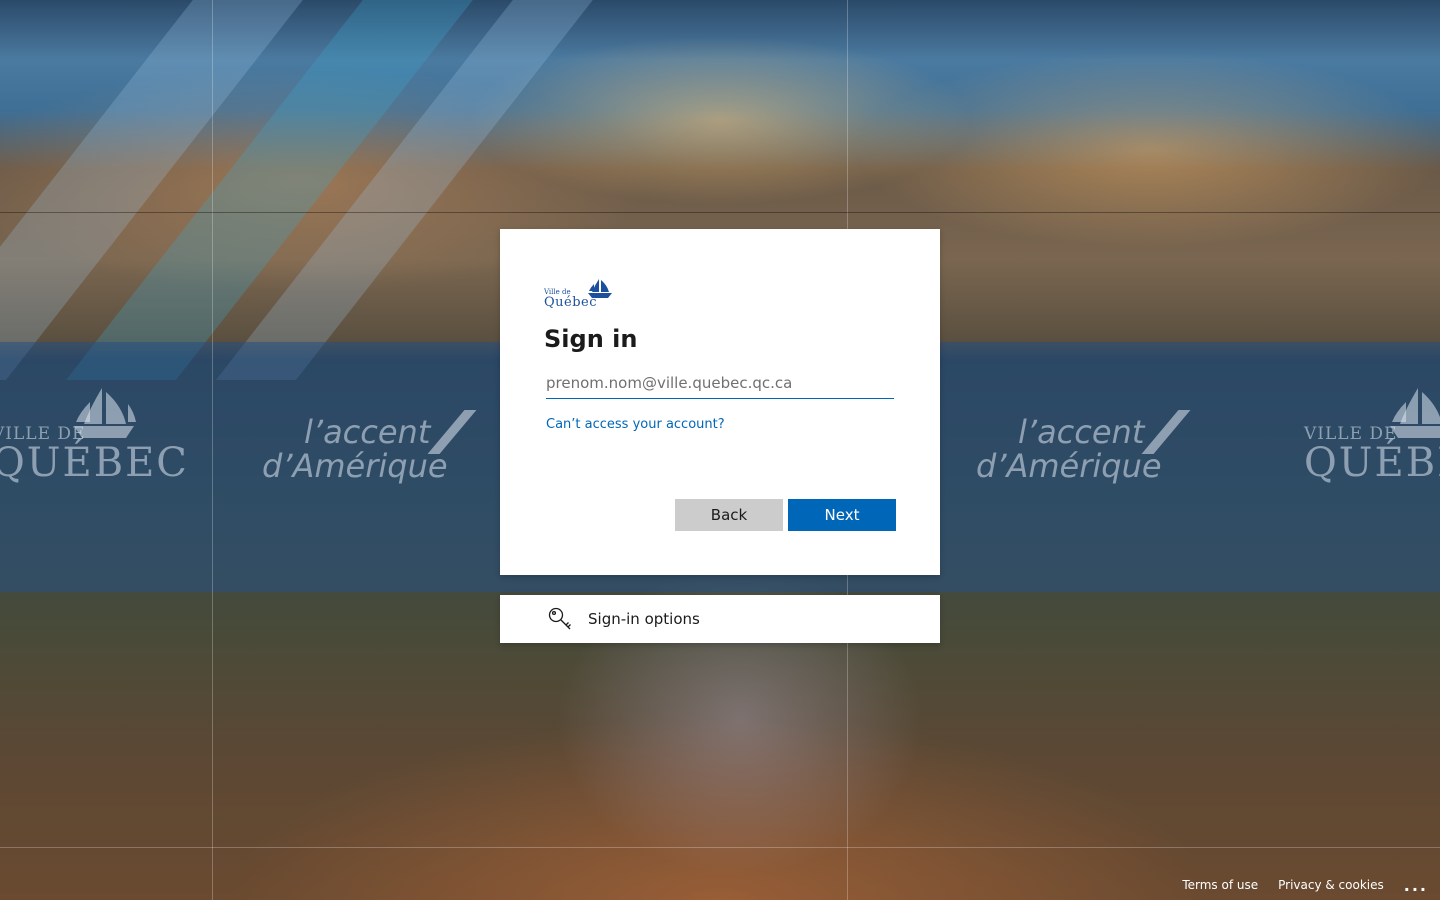 This screenshot has height=900, width=1440. I want to click on bg-accent-watermark-left: l’accent d’Amérique, so click(369, 447).